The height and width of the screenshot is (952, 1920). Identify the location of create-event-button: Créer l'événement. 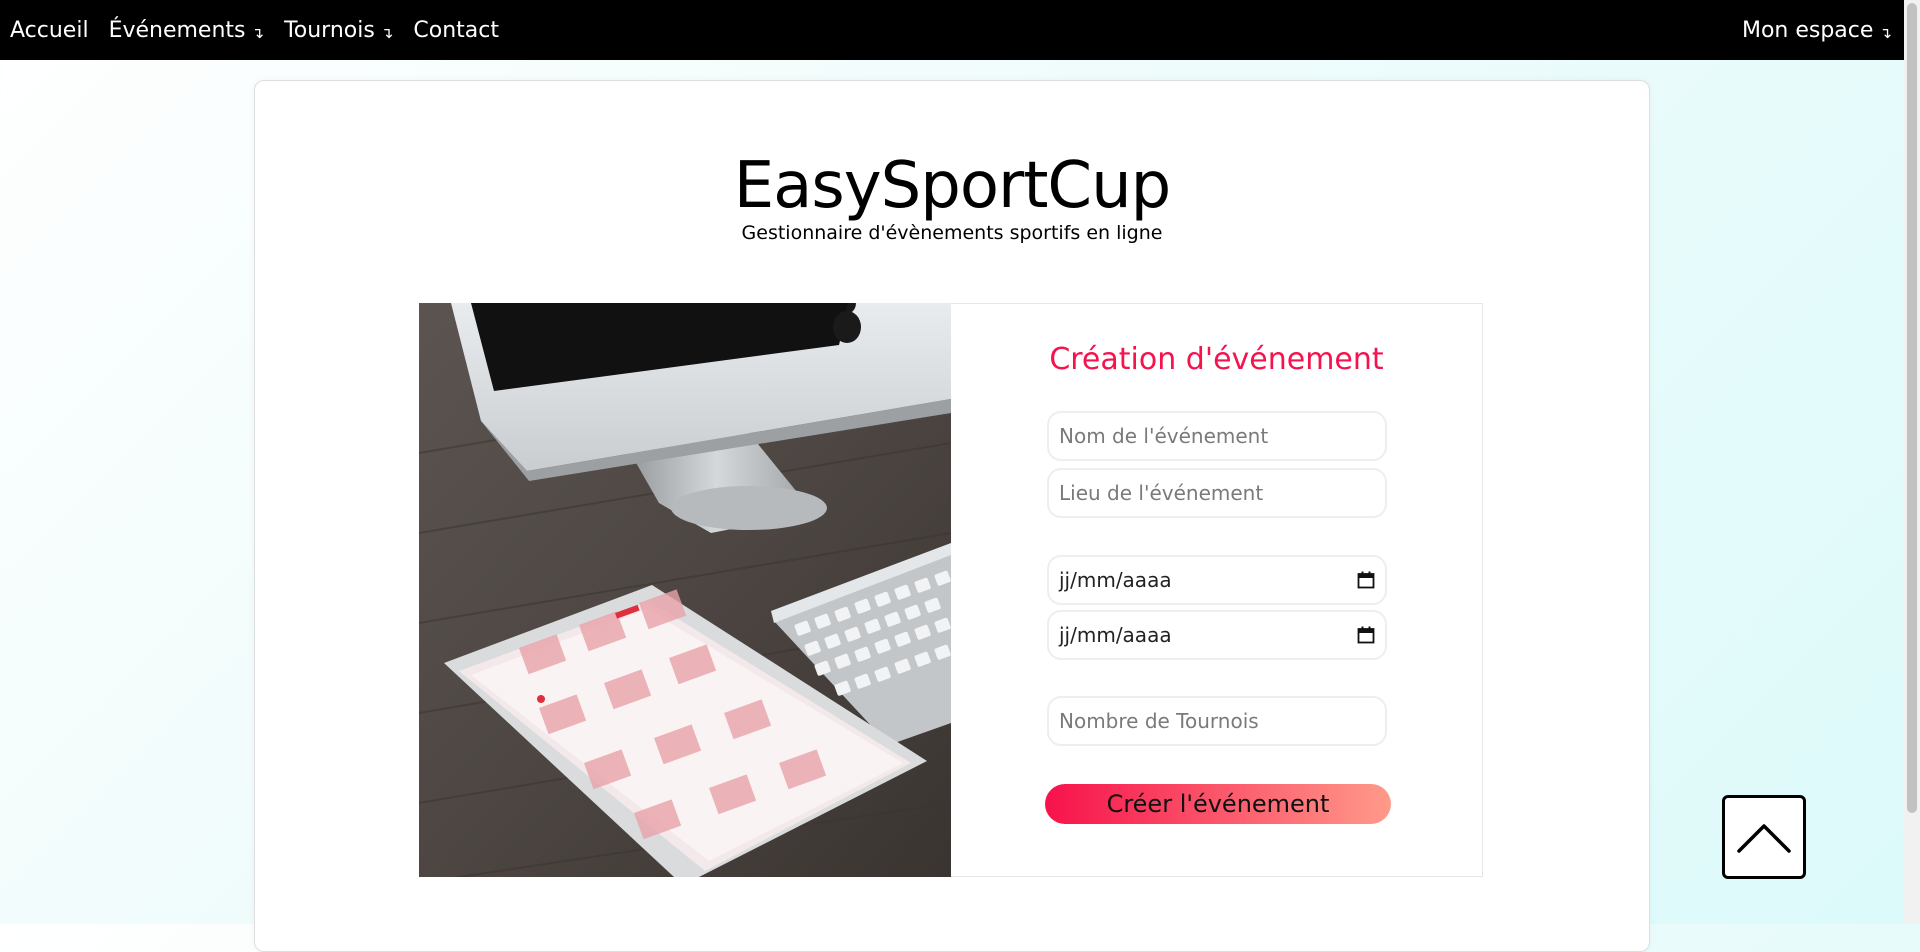
(1218, 804).